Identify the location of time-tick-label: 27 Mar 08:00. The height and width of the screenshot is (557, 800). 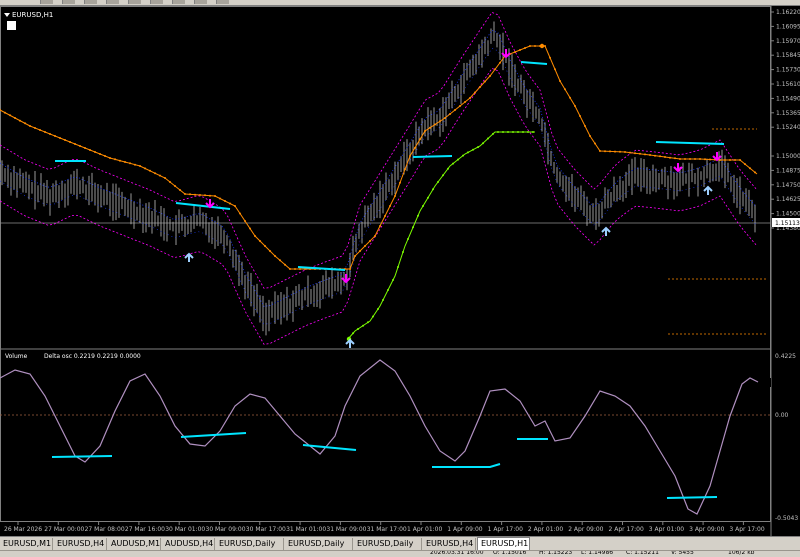
(105, 529).